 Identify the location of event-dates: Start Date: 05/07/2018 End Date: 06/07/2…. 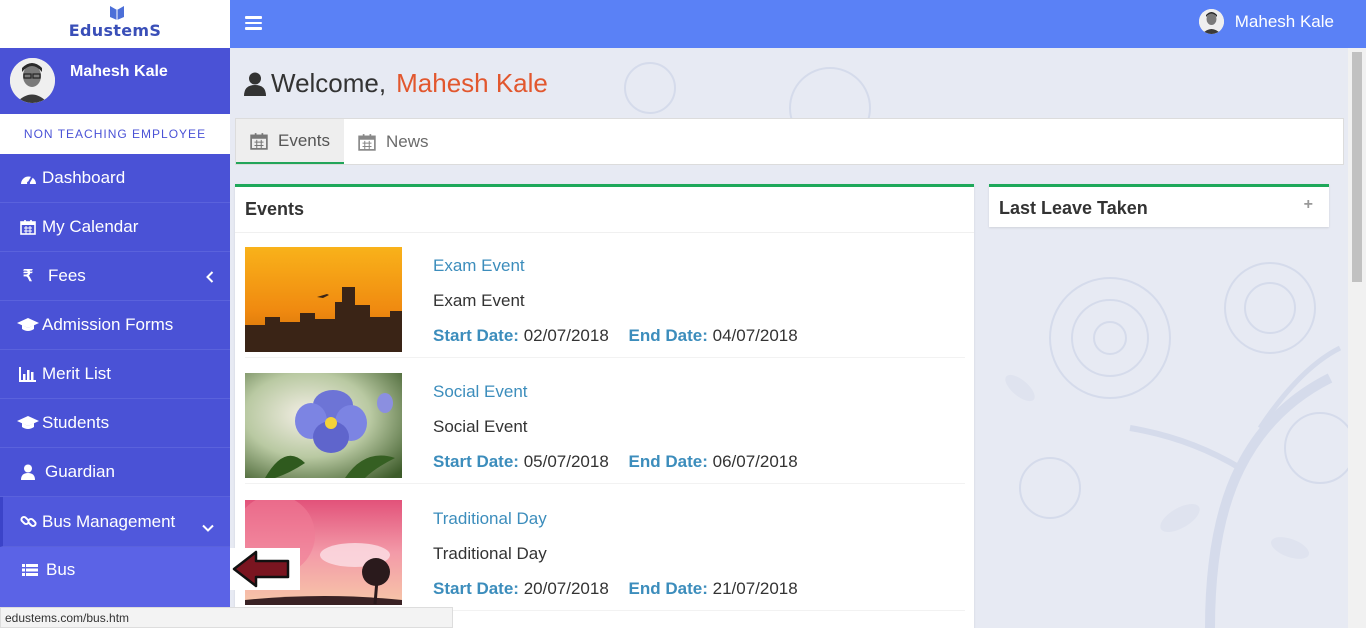
(615, 462).